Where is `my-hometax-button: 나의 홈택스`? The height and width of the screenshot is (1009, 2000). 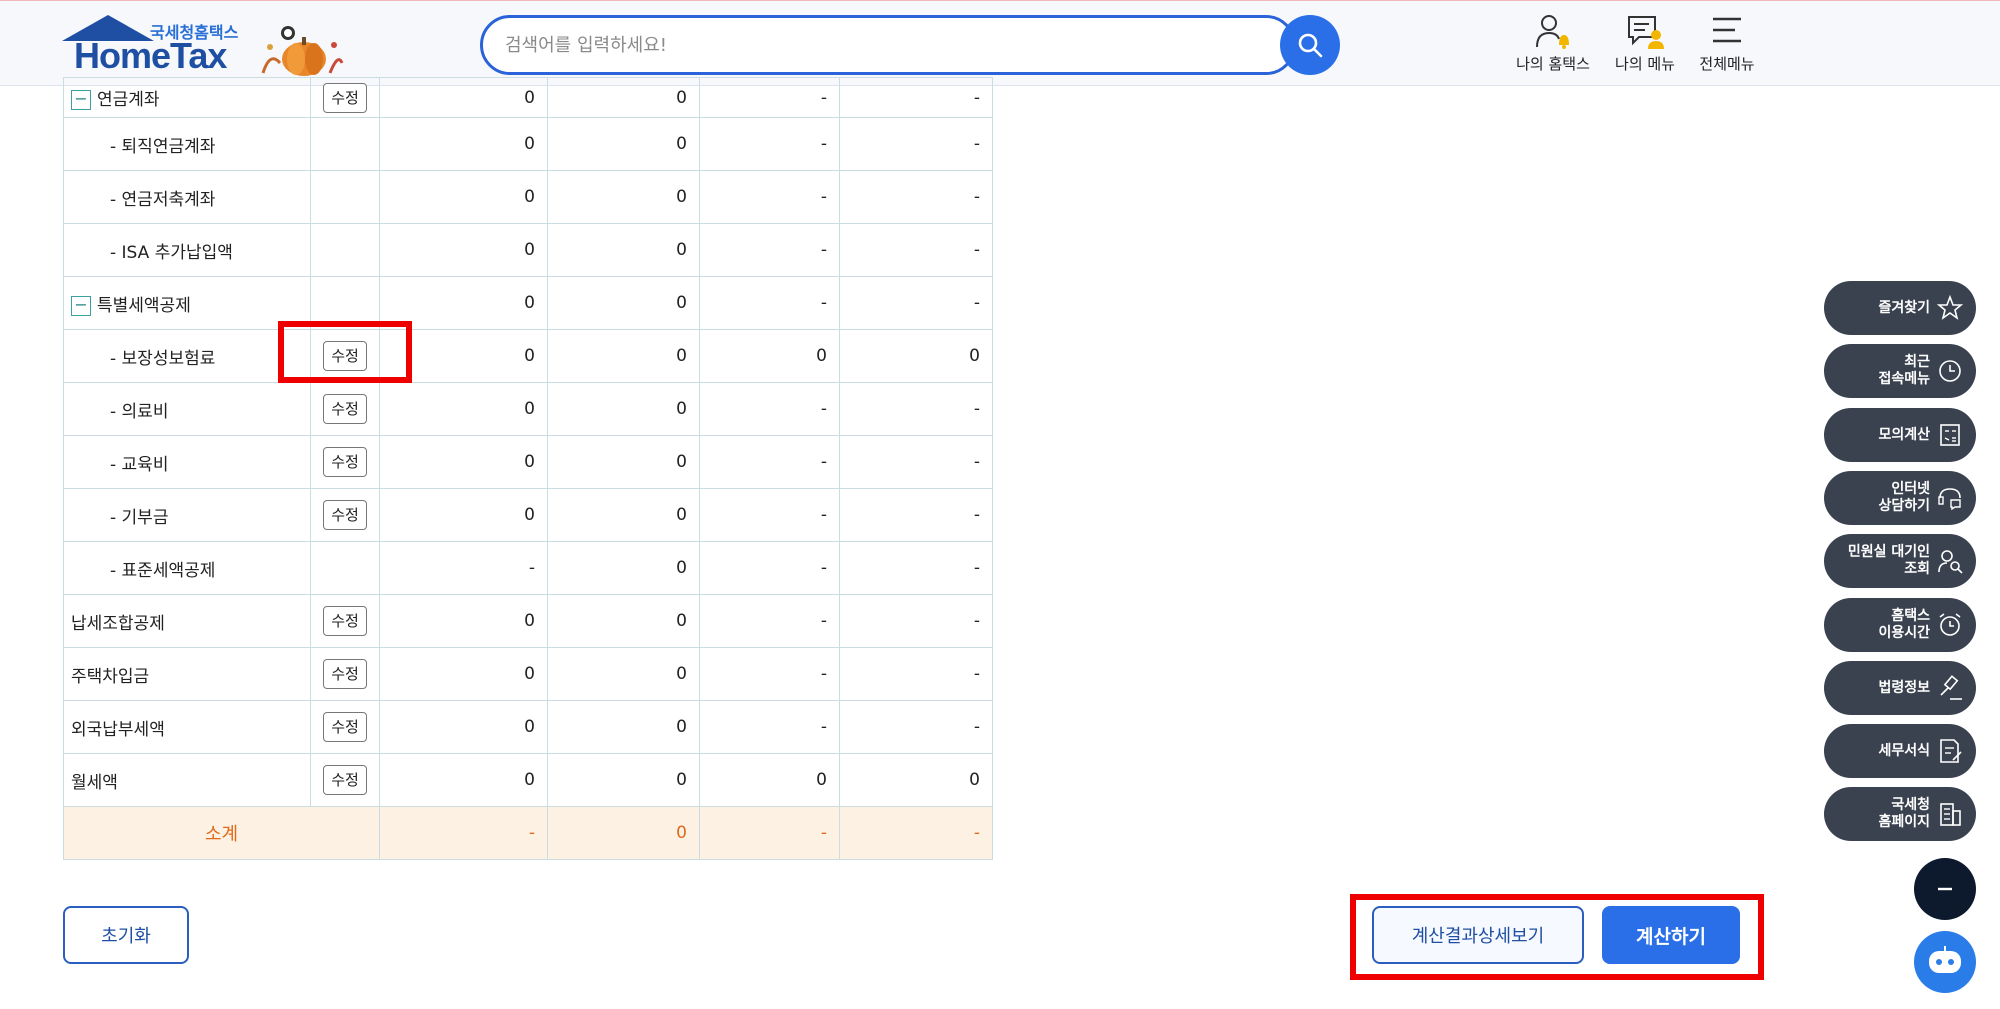
my-hometax-button: 나의 홈택스 is located at coordinates (1553, 45).